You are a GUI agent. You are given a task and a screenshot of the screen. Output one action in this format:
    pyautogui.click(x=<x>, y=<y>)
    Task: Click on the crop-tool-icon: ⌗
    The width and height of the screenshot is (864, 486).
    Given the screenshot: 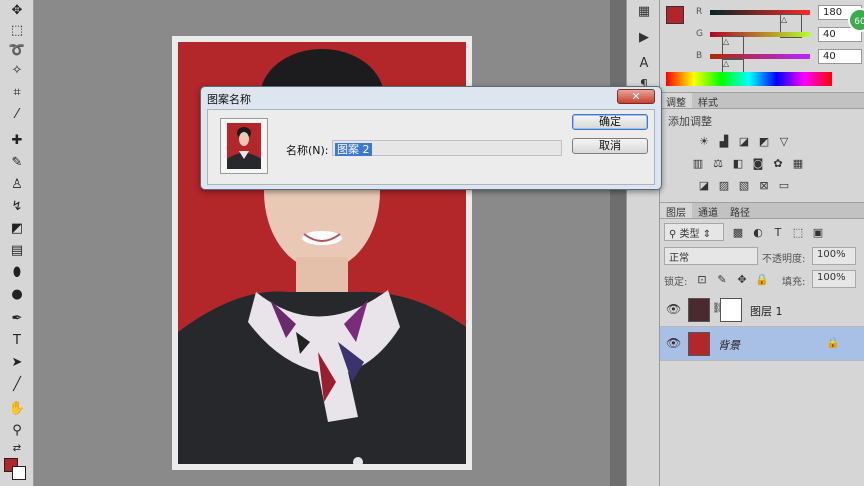 What is the action you would take?
    pyautogui.click(x=17, y=92)
    